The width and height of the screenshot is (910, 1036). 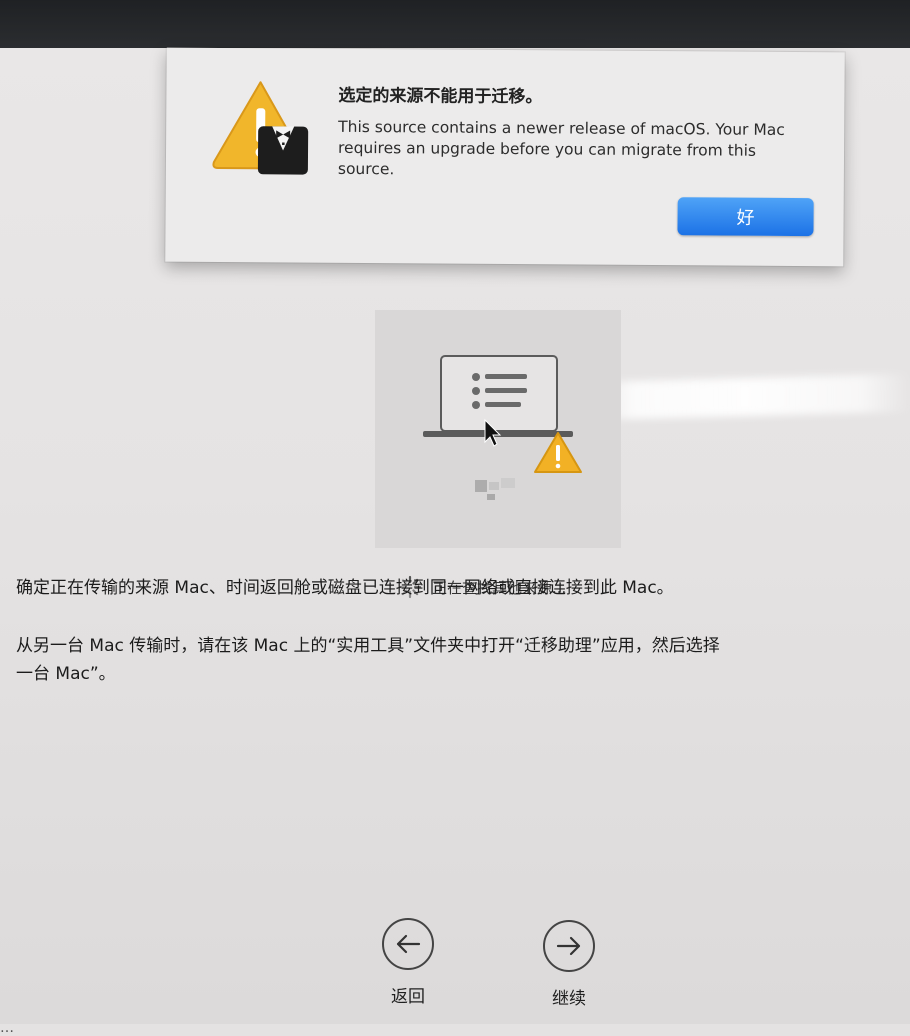 I want to click on migration-assistant-warning-icon, so click(x=260, y=128).